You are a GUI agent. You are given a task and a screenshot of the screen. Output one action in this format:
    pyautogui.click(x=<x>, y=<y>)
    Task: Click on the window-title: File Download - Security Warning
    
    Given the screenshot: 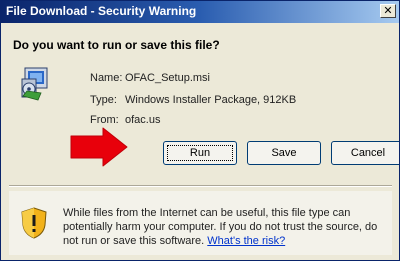 What is the action you would take?
    pyautogui.click(x=101, y=11)
    